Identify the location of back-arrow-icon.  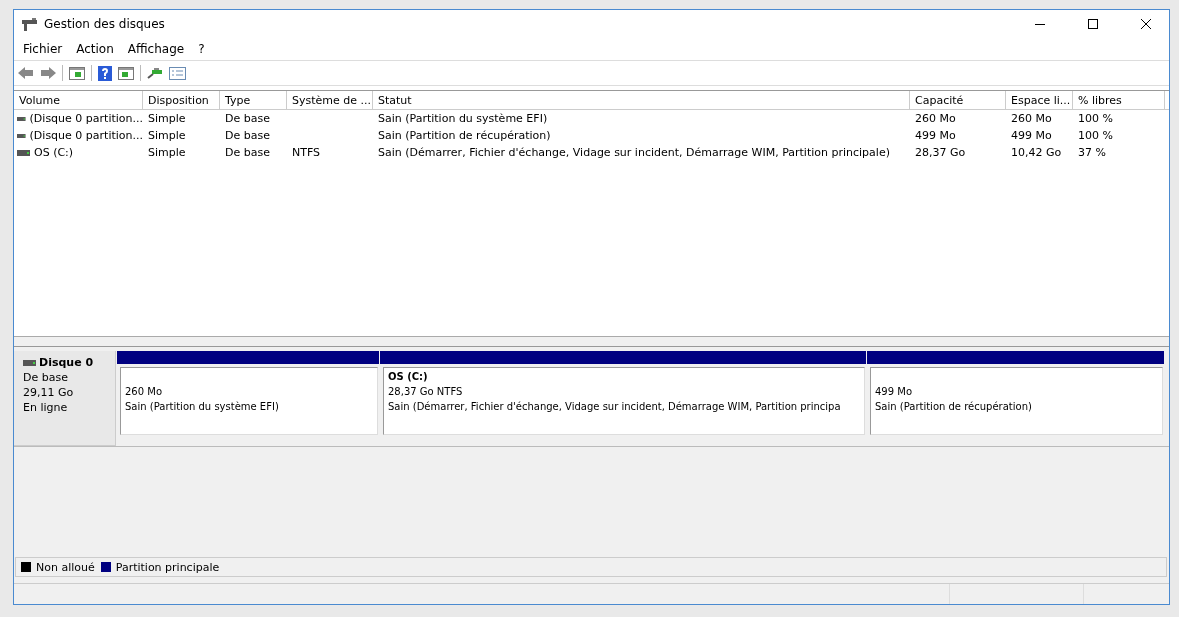
(26, 73).